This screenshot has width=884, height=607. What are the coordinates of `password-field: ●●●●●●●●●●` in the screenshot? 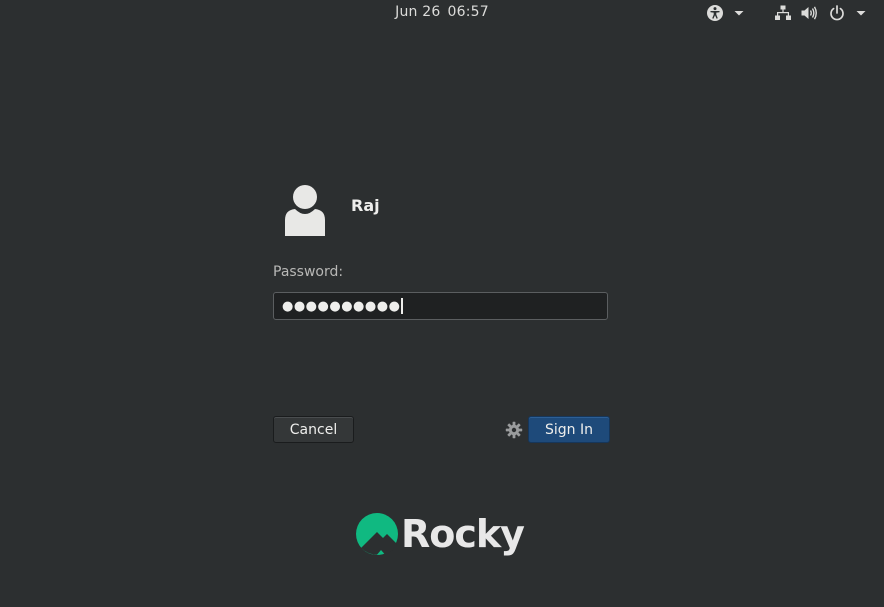 It's located at (440, 306).